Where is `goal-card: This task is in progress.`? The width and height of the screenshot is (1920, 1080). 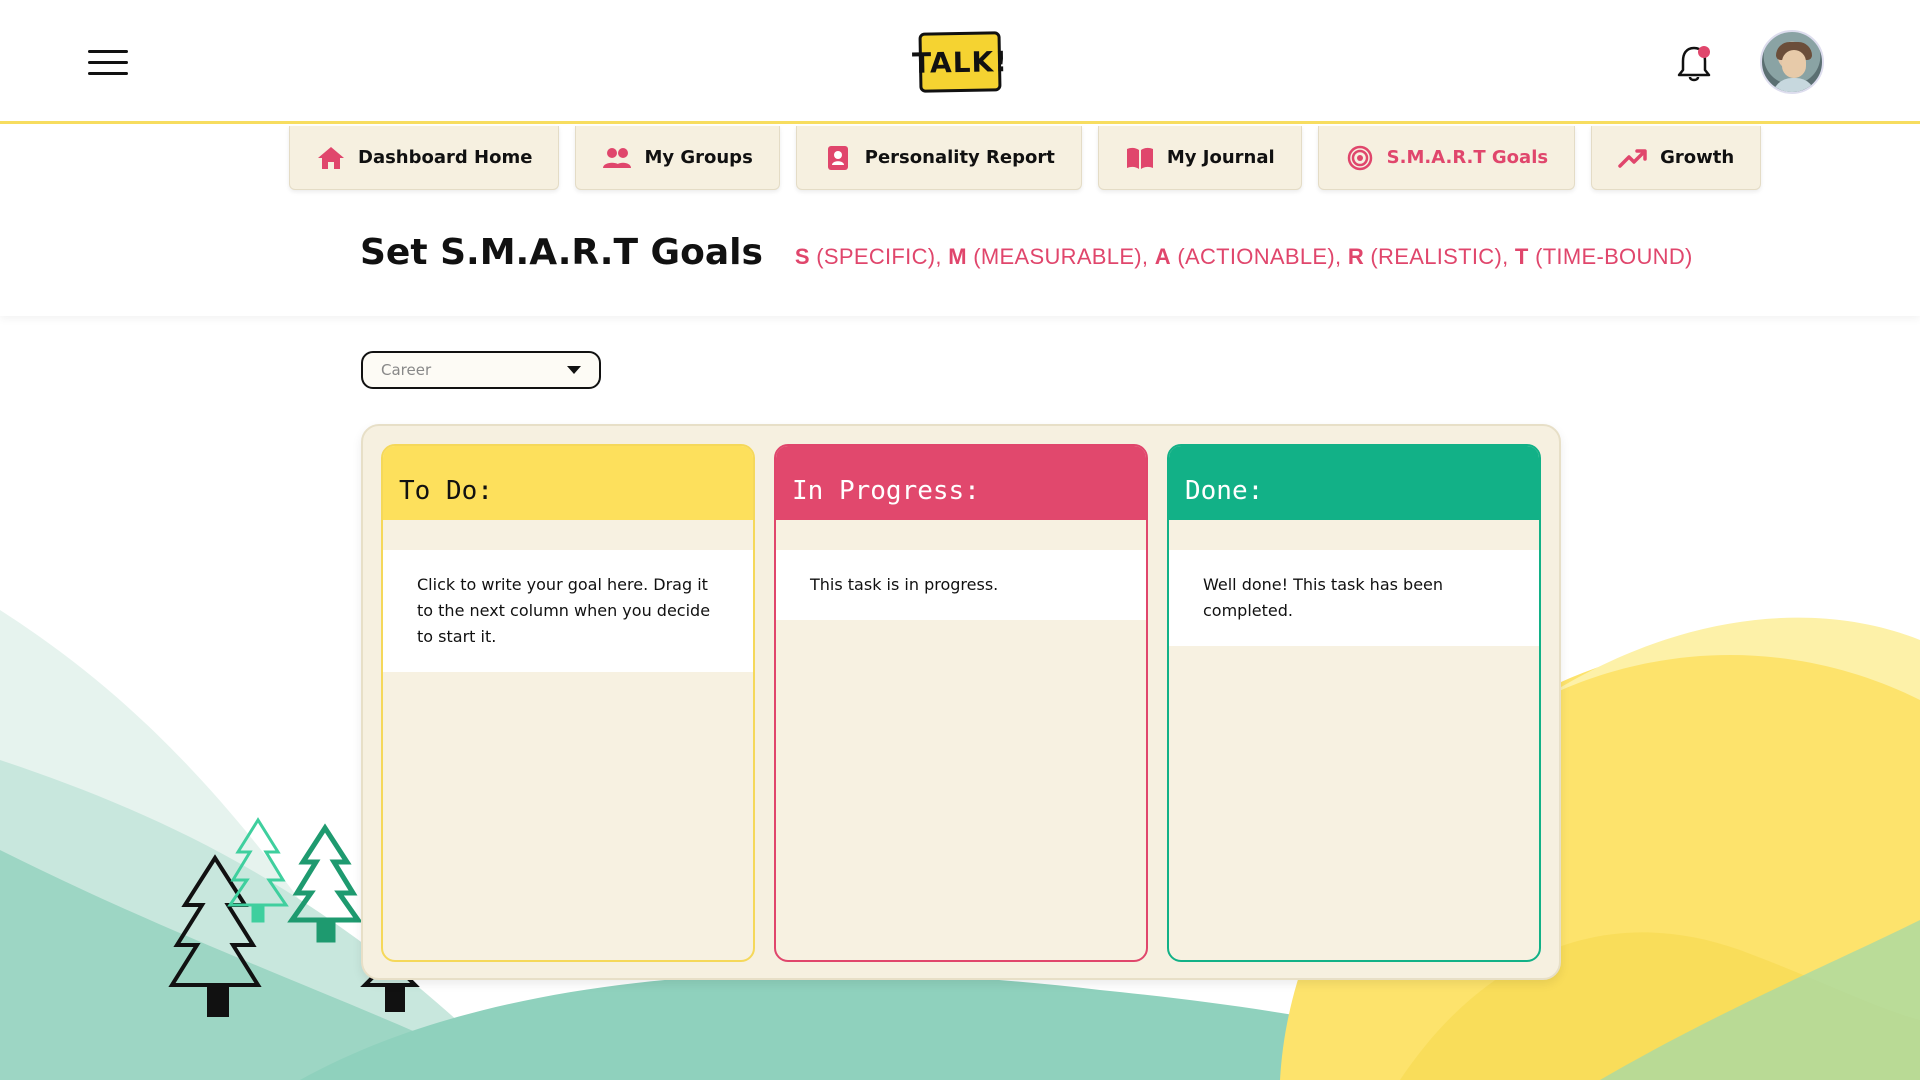 goal-card: This task is in progress. is located at coordinates (961, 585).